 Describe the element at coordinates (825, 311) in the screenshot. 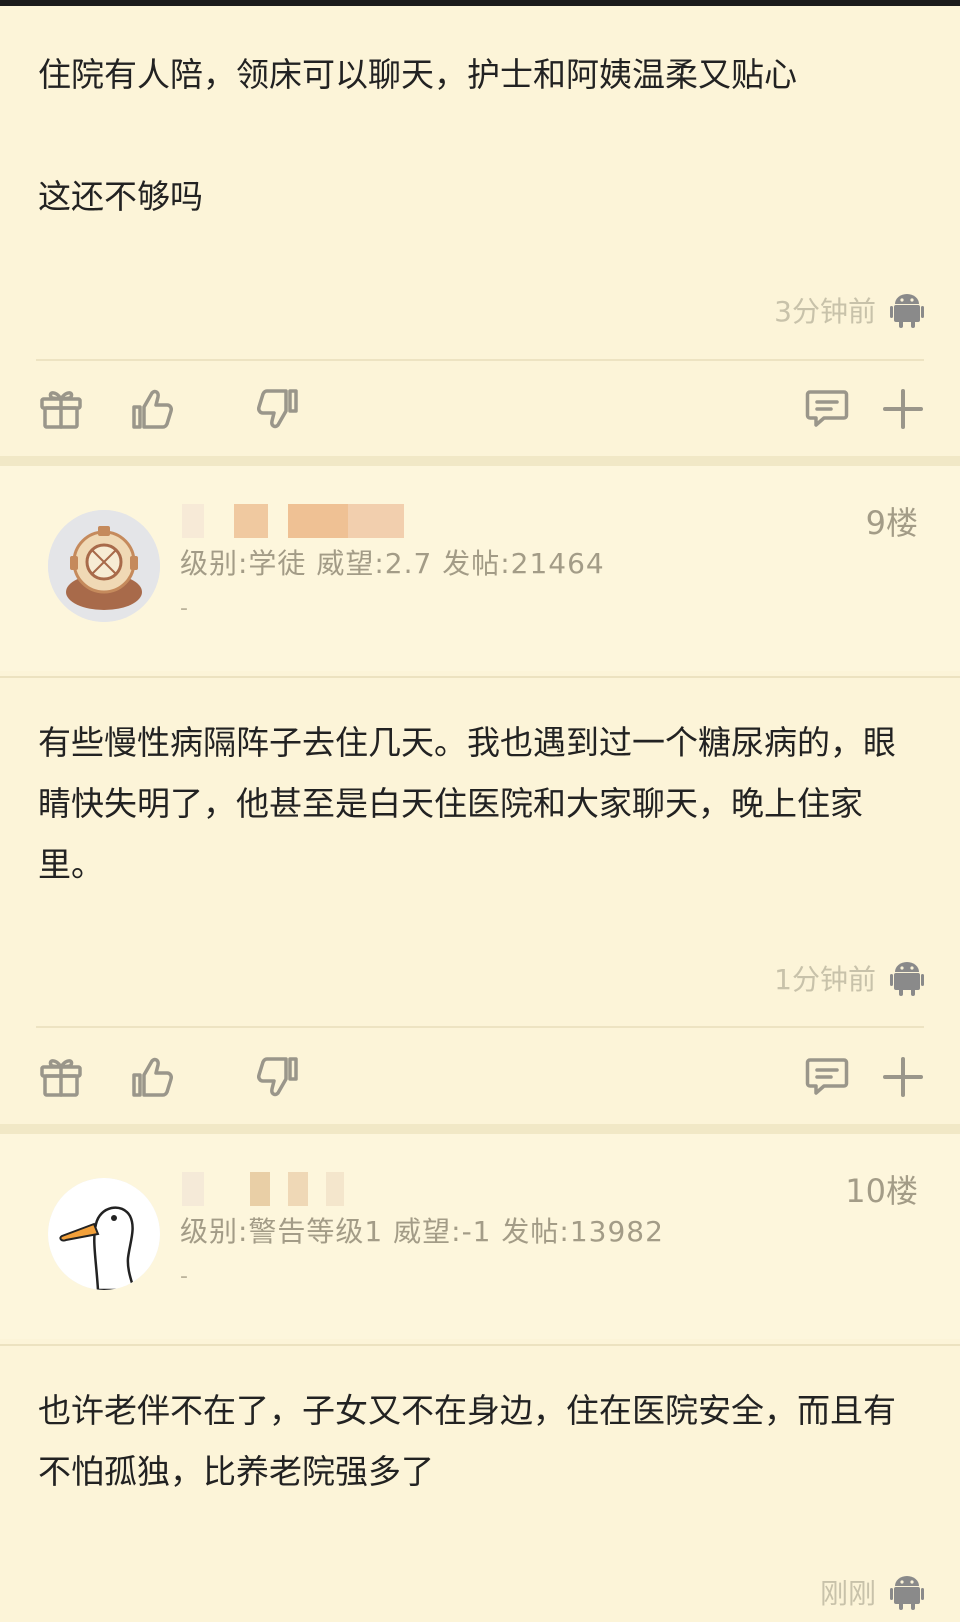

I see `post-time: 3分钟前` at that location.